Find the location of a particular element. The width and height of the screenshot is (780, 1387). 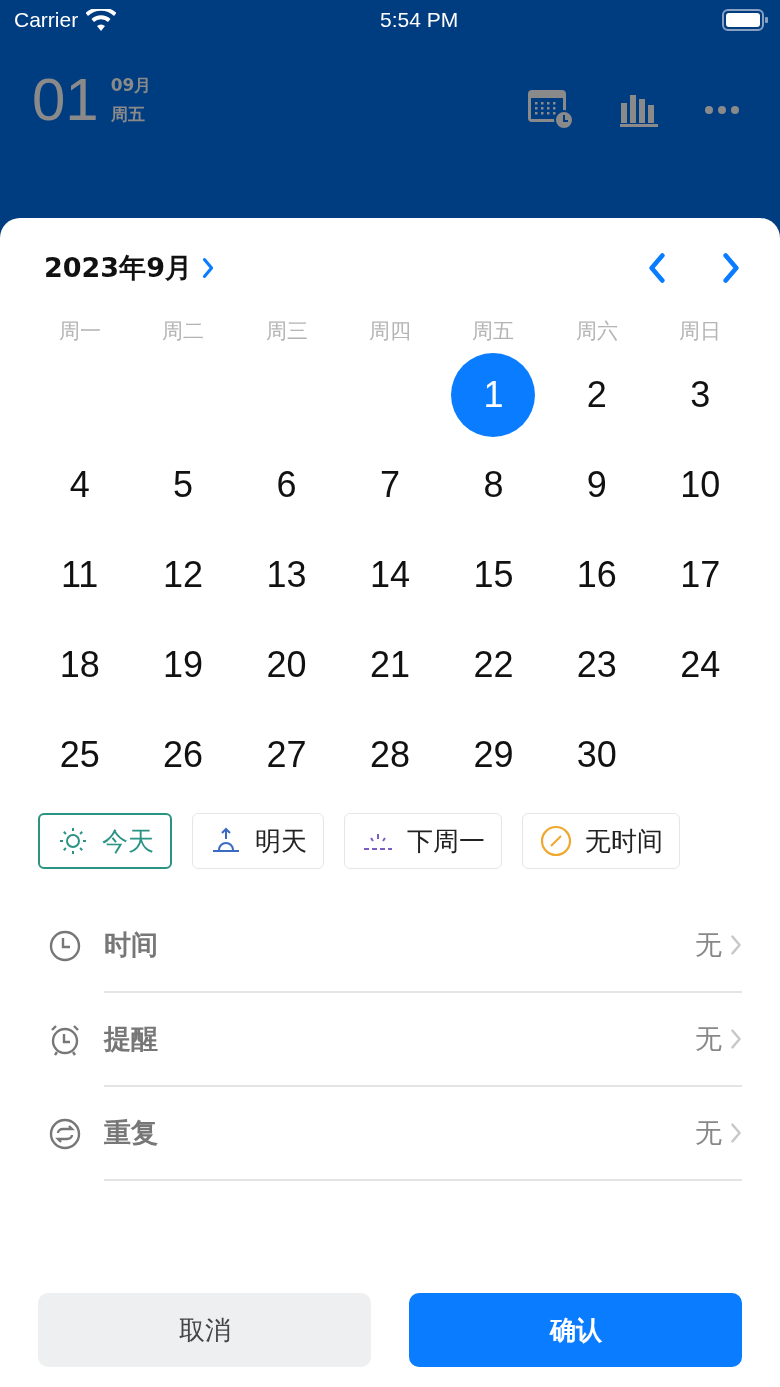

calendar-day: 15 is located at coordinates (493, 575).